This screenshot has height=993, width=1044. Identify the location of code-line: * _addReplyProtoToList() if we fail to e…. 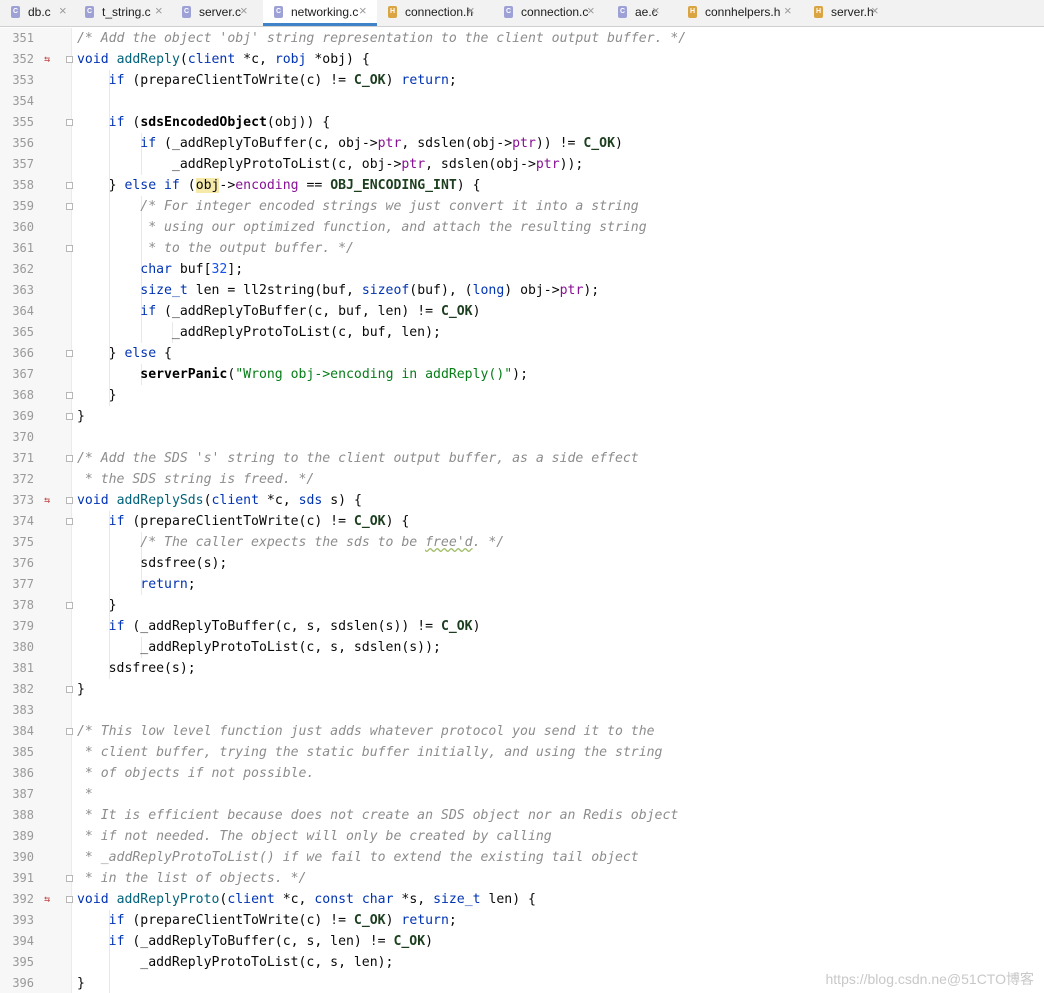
(358, 857).